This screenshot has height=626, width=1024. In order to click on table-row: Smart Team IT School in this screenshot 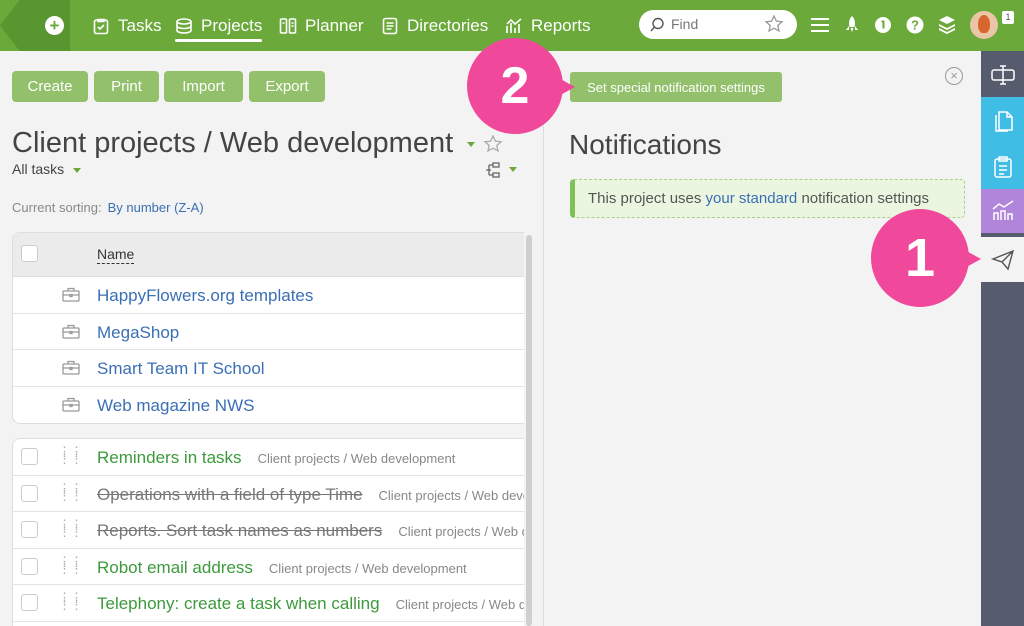, I will do `click(268, 368)`.